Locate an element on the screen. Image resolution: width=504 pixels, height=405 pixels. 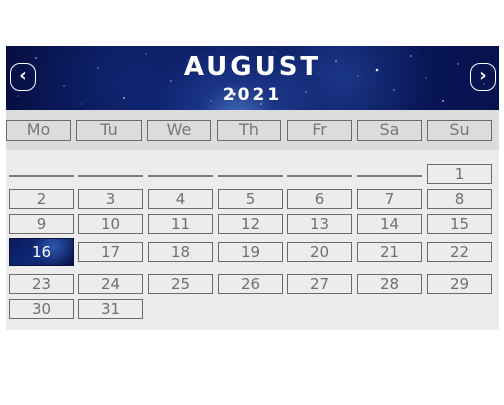
day-cell: 8 is located at coordinates (459, 199).